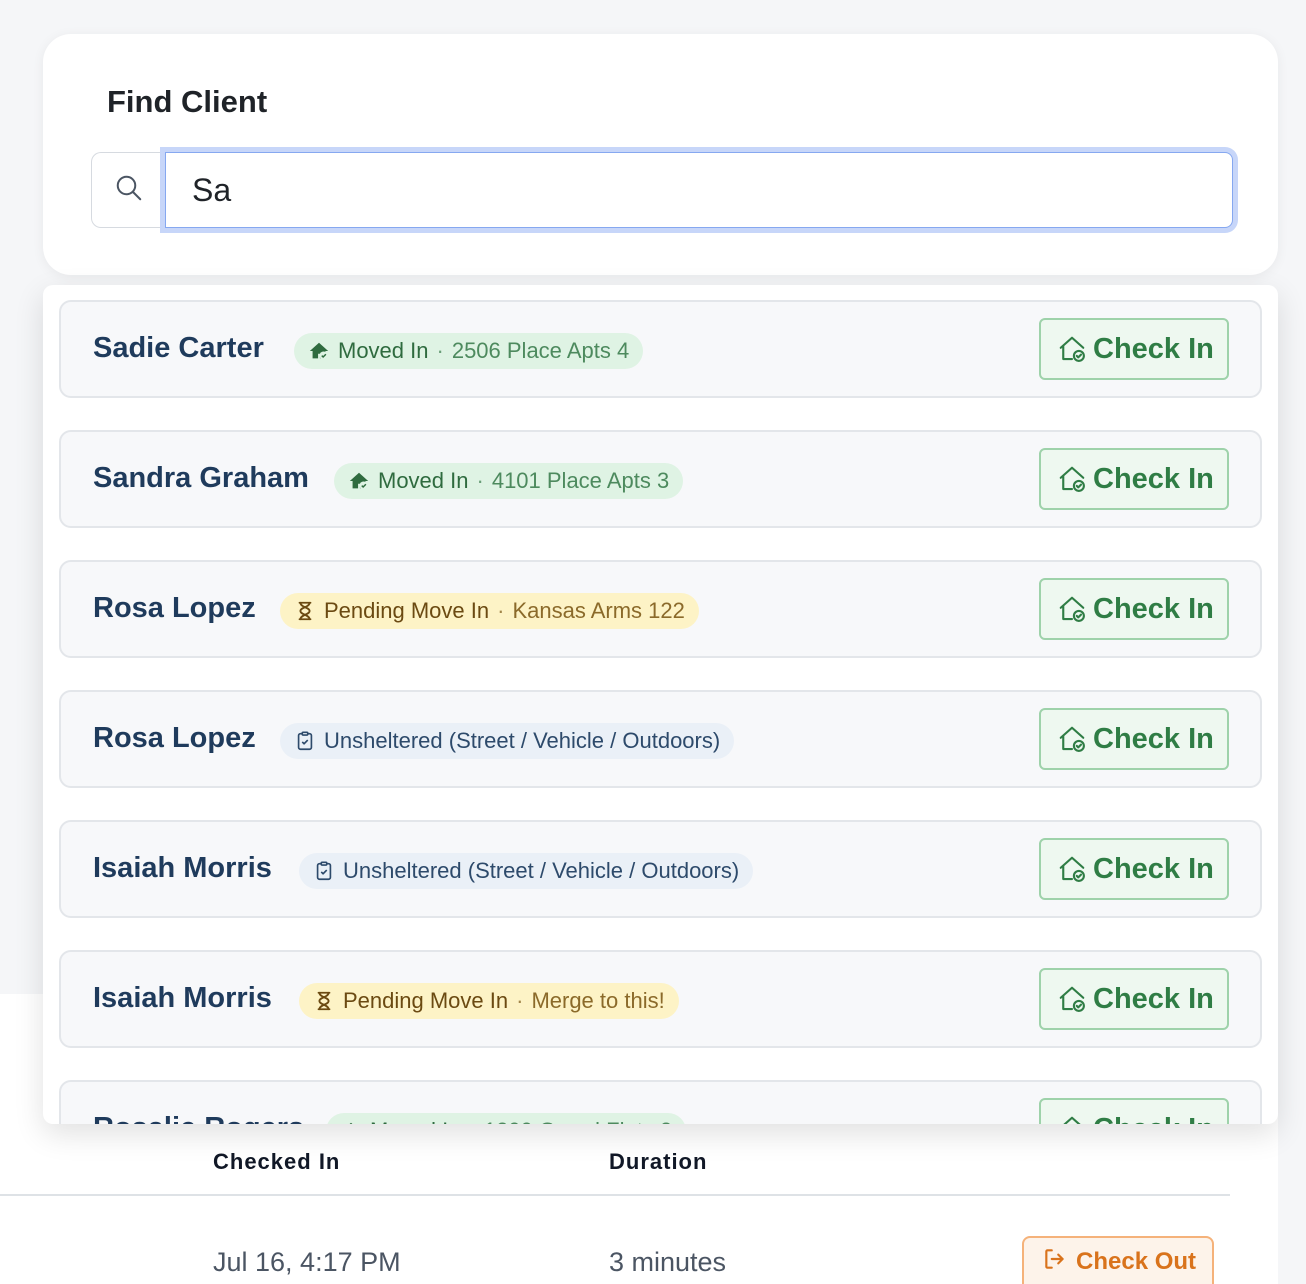 This screenshot has width=1306, height=1284. Describe the element at coordinates (178, 348) in the screenshot. I see `client-name: Sadie Carter` at that location.